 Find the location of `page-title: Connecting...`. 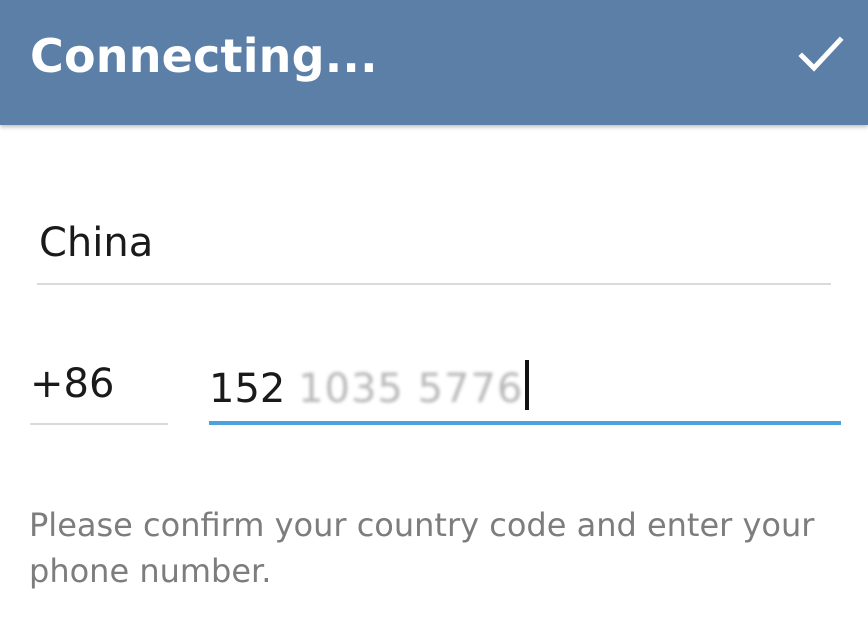

page-title: Connecting... is located at coordinates (204, 56).